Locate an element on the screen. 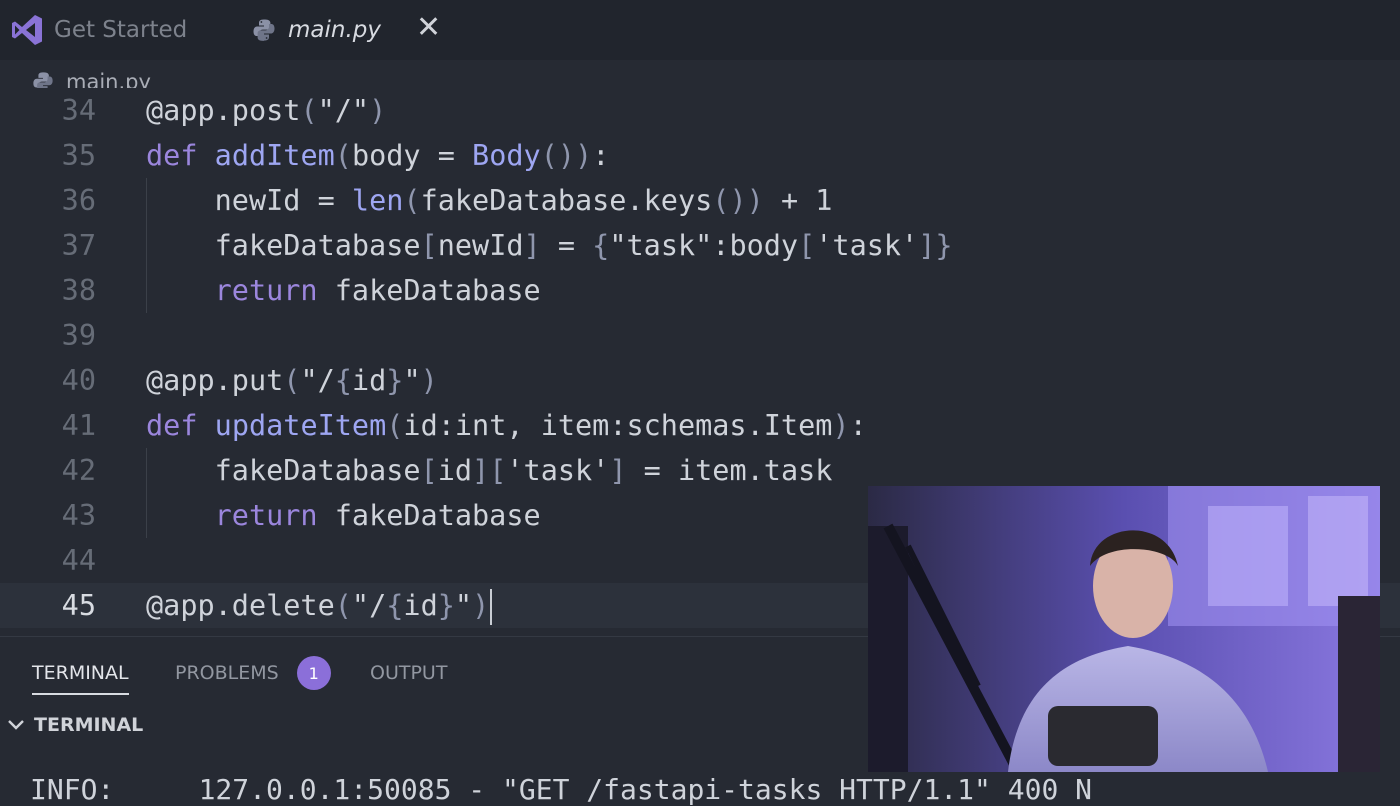 The image size is (1400, 806). panel-tab-label: TERMINAL is located at coordinates (80, 673).